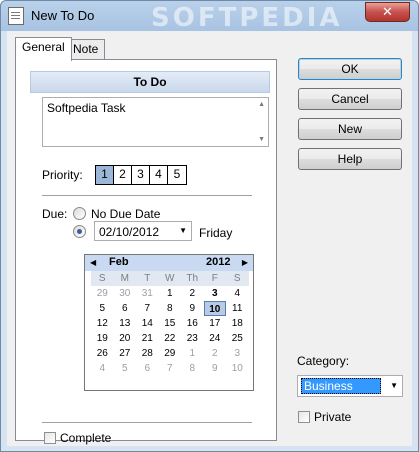 The image size is (419, 452). I want to click on calendar-week-row: 5 6 7 8 9 10 11, so click(170, 308).